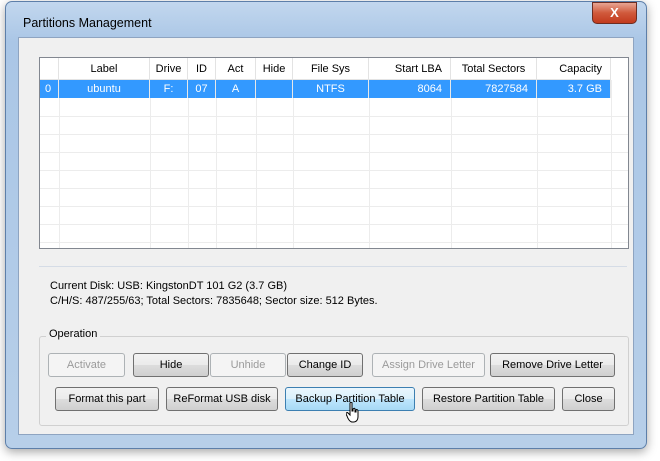  I want to click on unhide-button: Unhide, so click(248, 365).